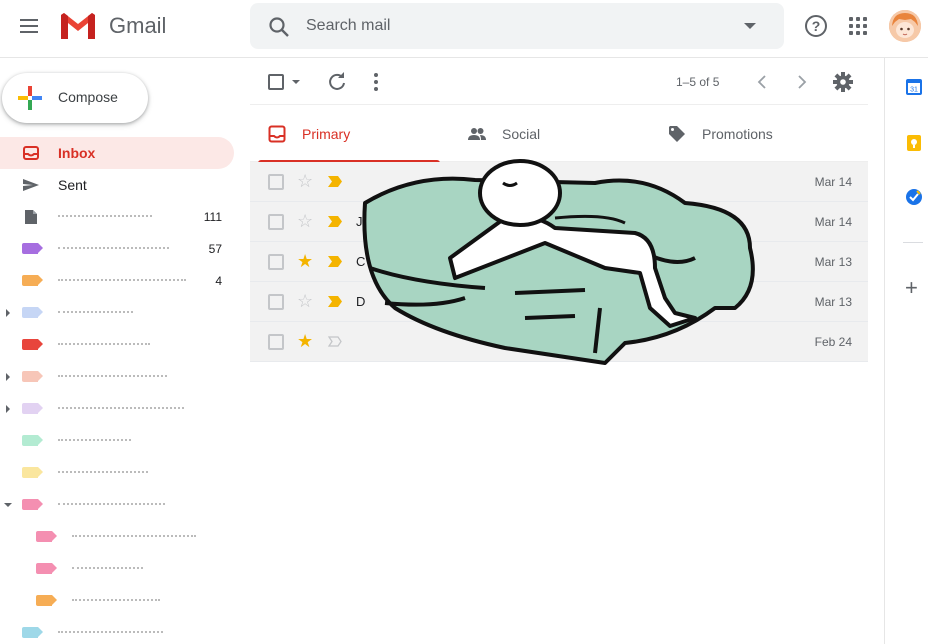 This screenshot has height=644, width=928. What do you see at coordinates (296, 82) in the screenshot?
I see `select-dropdown-icon` at bounding box center [296, 82].